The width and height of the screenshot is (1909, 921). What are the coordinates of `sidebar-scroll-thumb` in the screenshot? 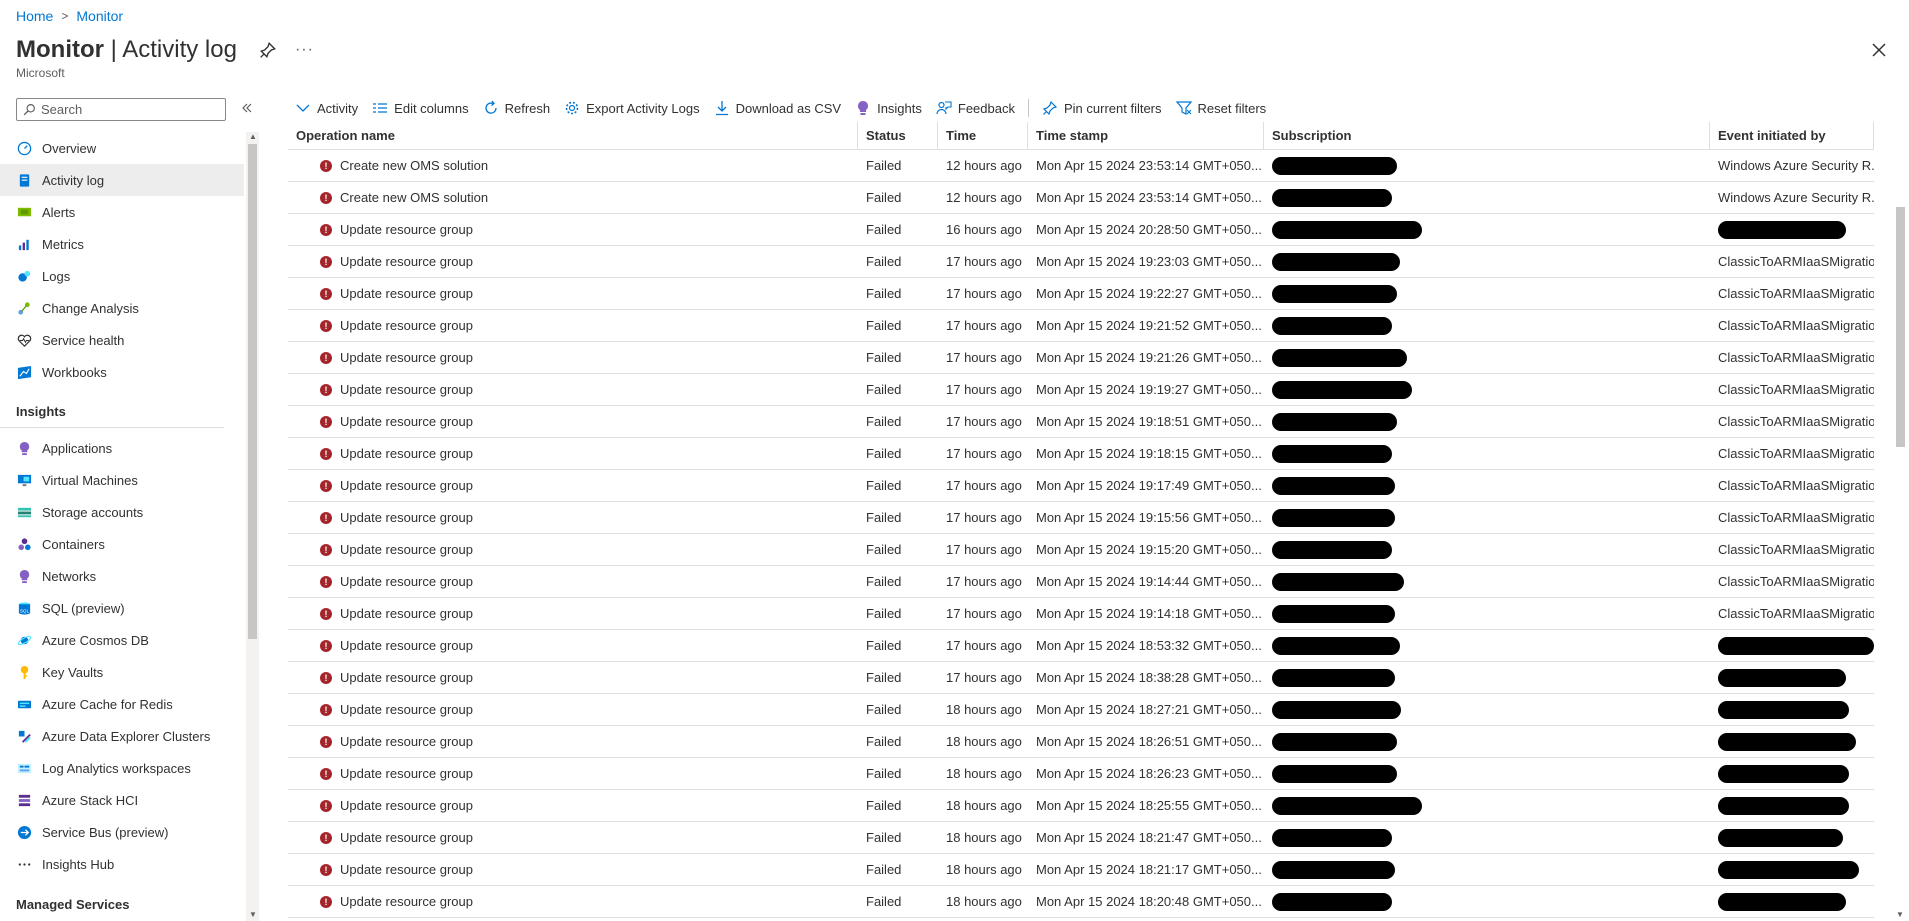 It's located at (252, 391).